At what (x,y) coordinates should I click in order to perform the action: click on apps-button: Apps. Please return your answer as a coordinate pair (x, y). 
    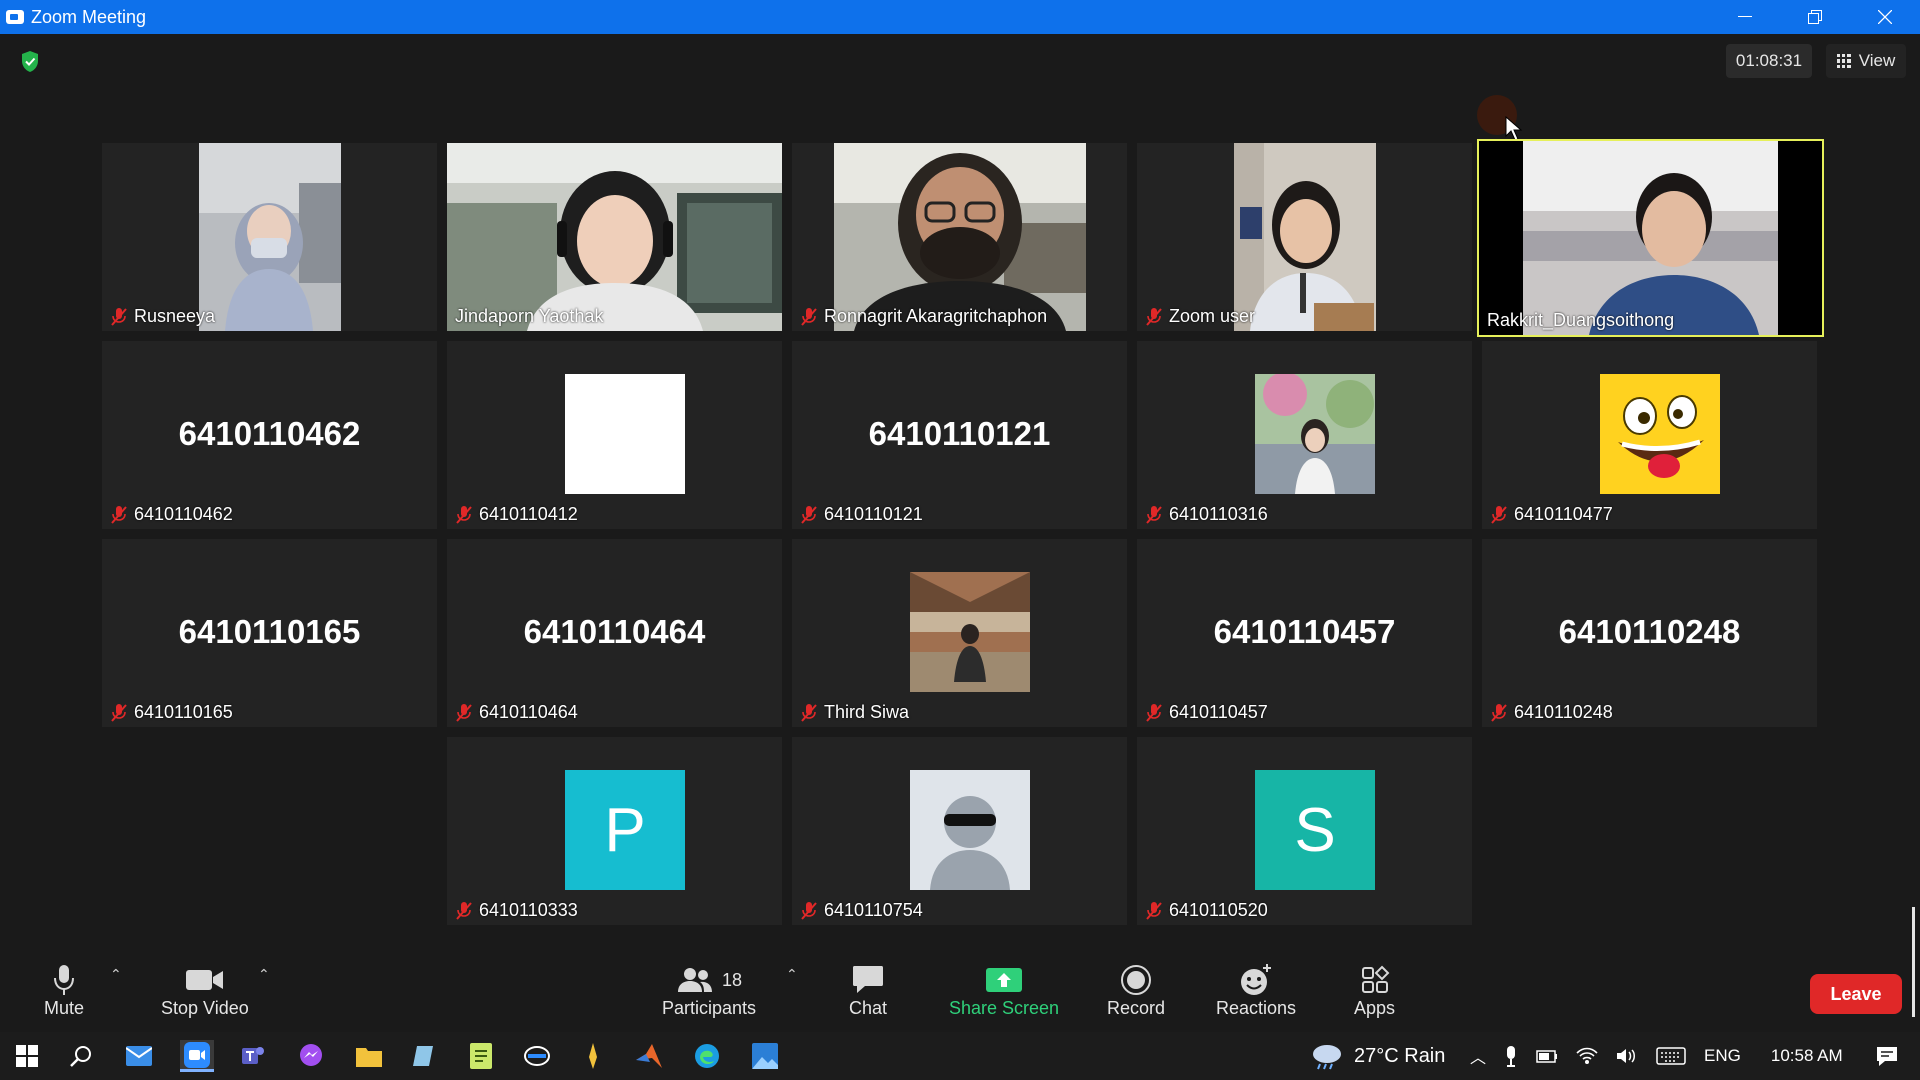
    Looking at the image, I should click on (1374, 990).